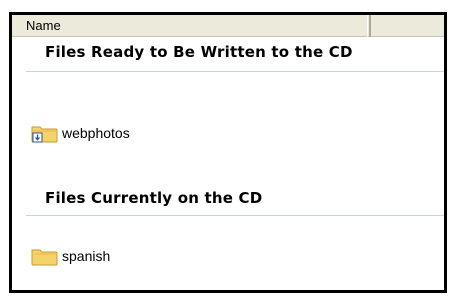 Image resolution: width=462 pixels, height=306 pixels. What do you see at coordinates (44, 134) in the screenshot?
I see `folder-pending-icon` at bounding box center [44, 134].